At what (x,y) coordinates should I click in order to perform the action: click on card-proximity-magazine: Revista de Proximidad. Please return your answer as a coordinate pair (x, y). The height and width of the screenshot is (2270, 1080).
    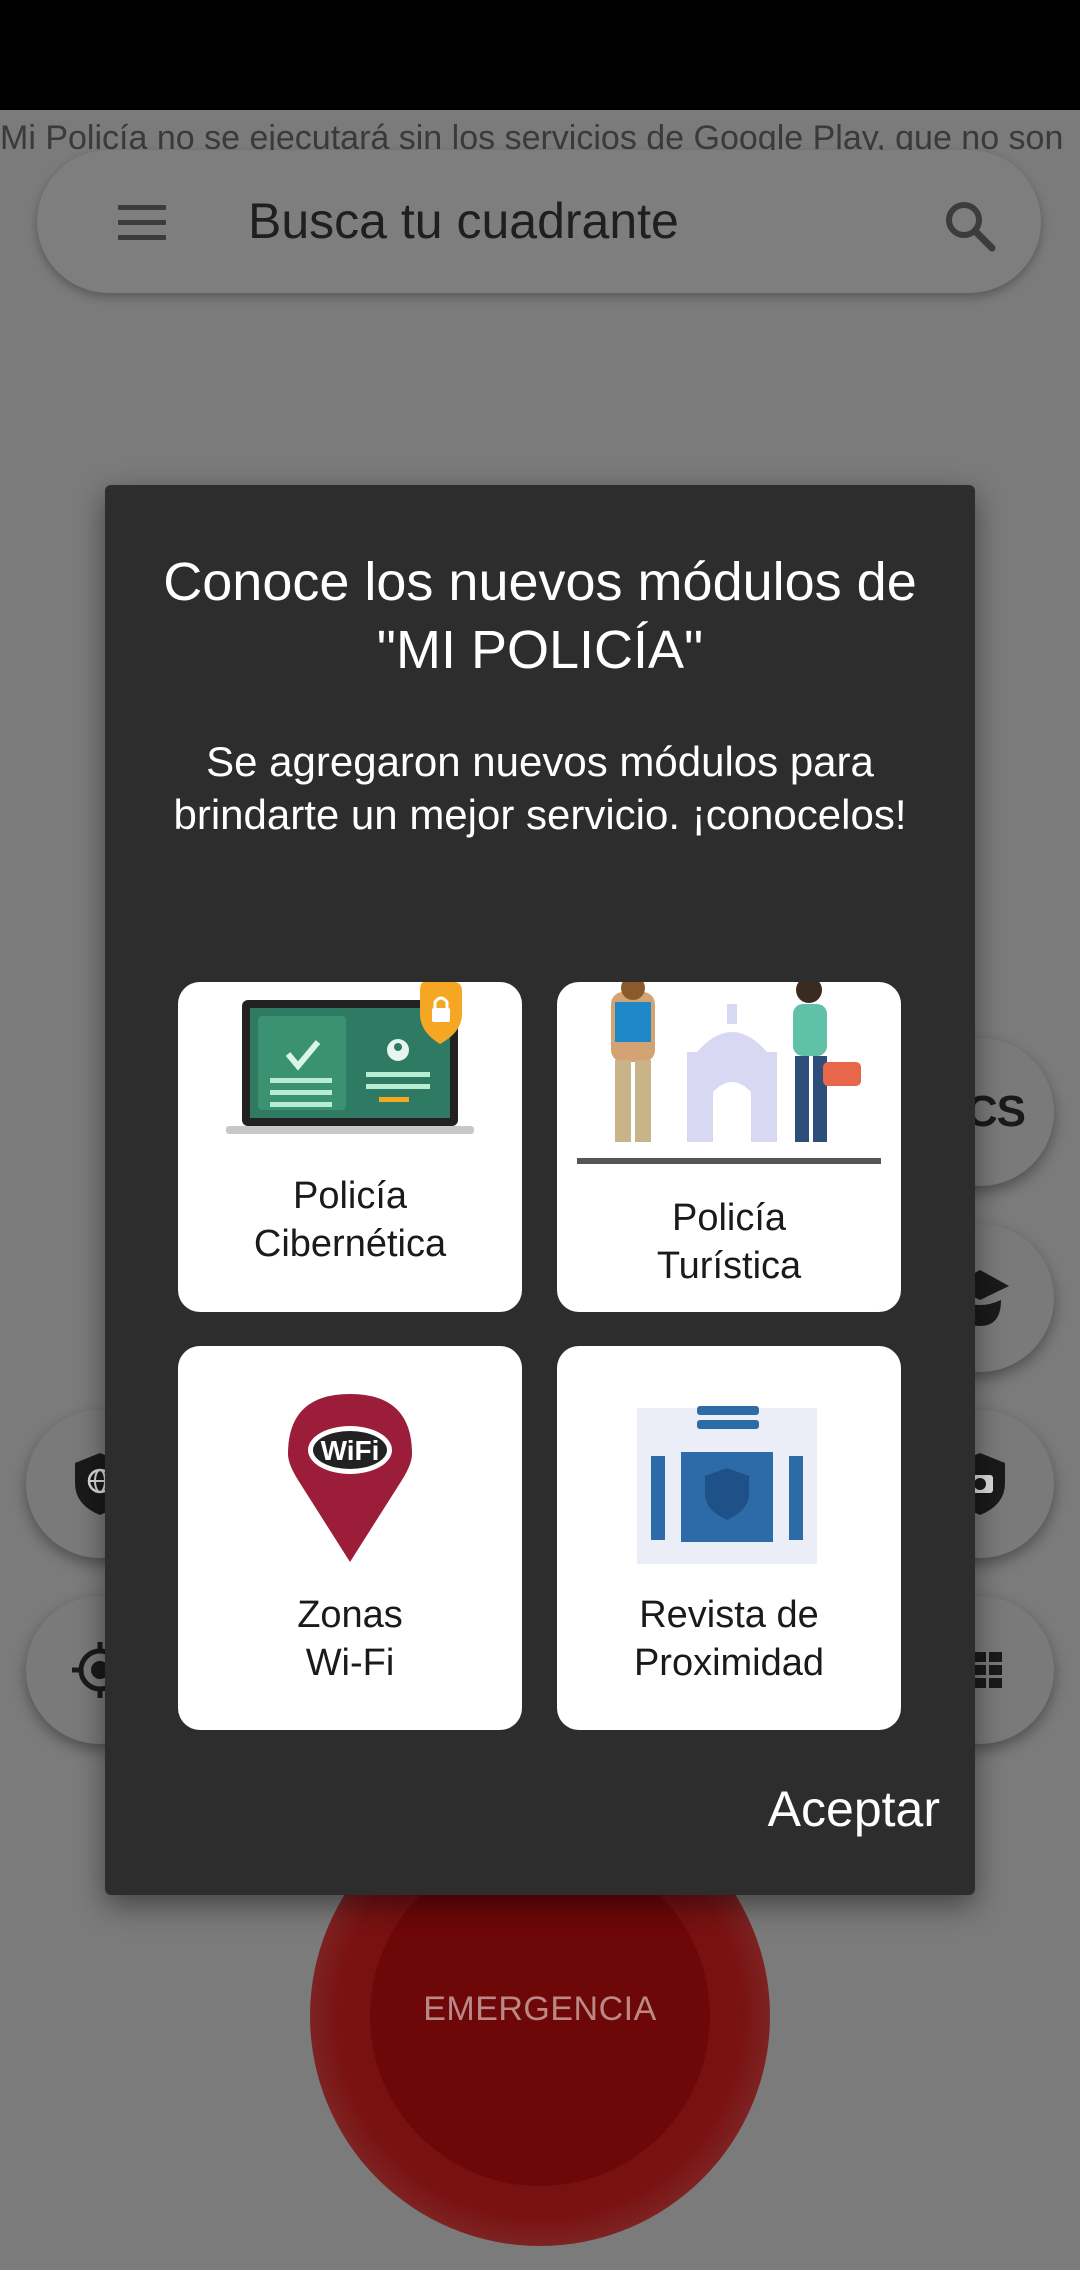
    Looking at the image, I should click on (729, 1538).